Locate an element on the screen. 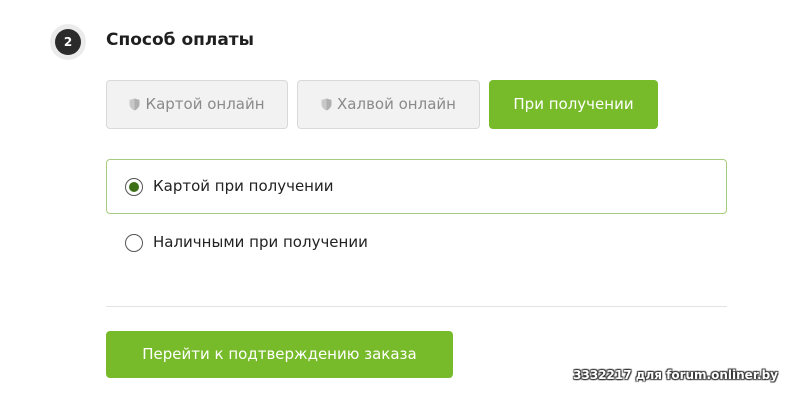 Image resolution: width=800 pixels, height=400 pixels. option-card-on-receipt: Картой при получении is located at coordinates (416, 186).